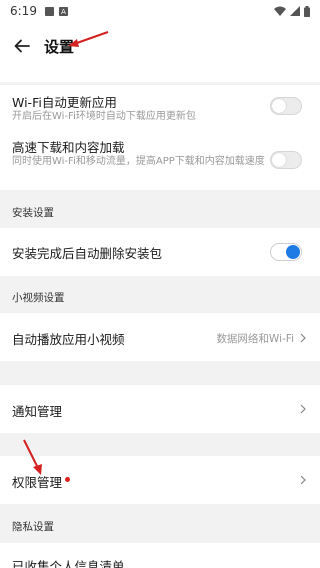  What do you see at coordinates (68, 339) in the screenshot?
I see `autoplay-video-label: 自动播放应用小视频` at bounding box center [68, 339].